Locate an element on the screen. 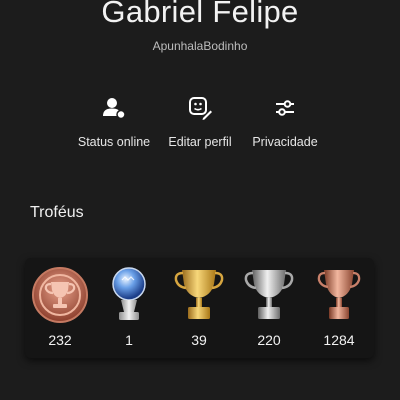  trophy-level-value: 232 is located at coordinates (60, 340).